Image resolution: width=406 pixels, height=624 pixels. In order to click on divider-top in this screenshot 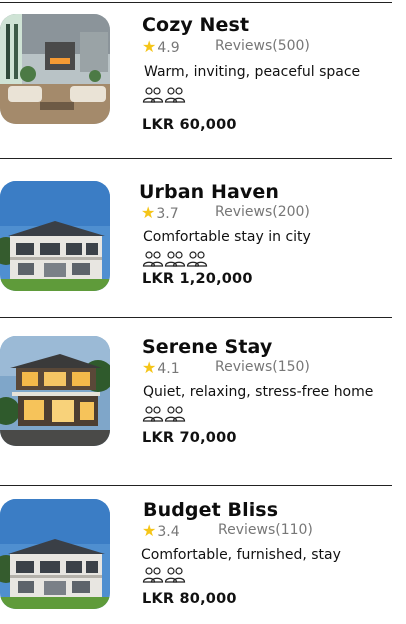, I will do `click(196, 2)`.